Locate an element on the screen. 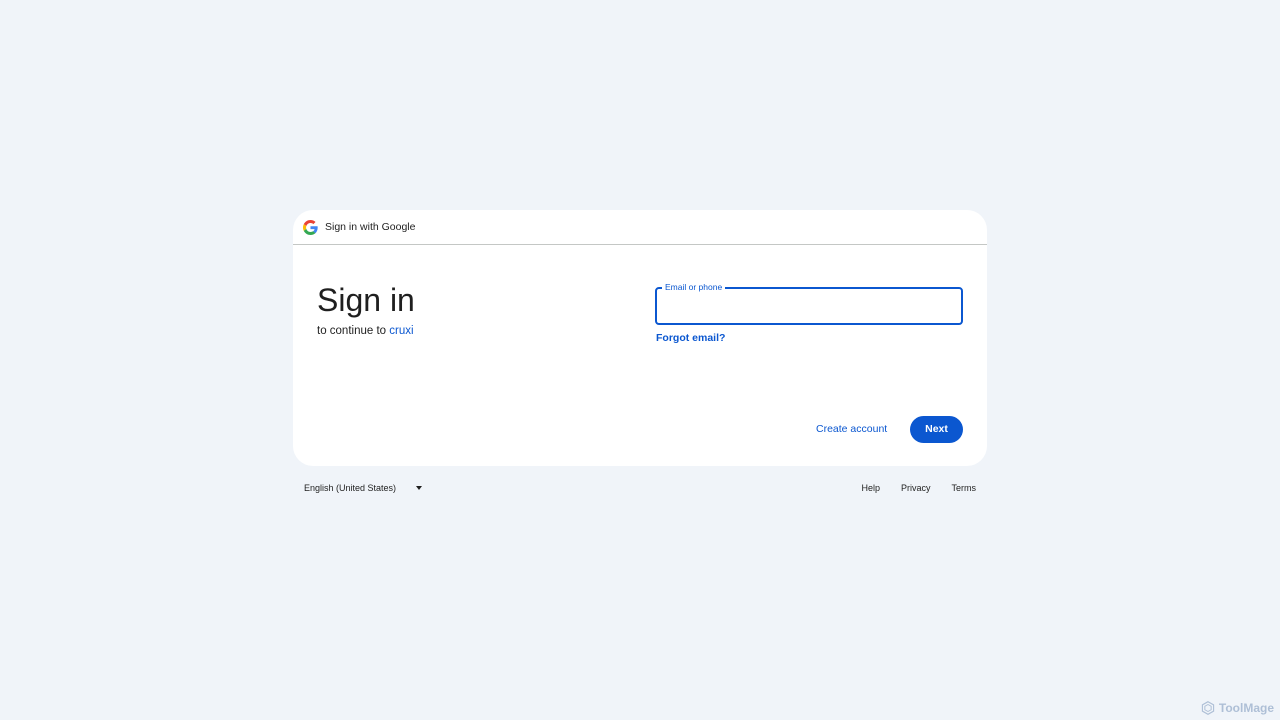  card-header: Sign in with Google is located at coordinates (640, 227).